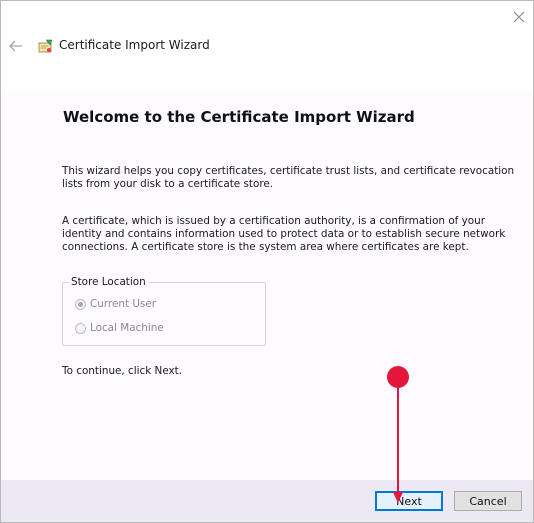  Describe the element at coordinates (267, 501) in the screenshot. I see `wizard-footer: Next Cancel` at that location.